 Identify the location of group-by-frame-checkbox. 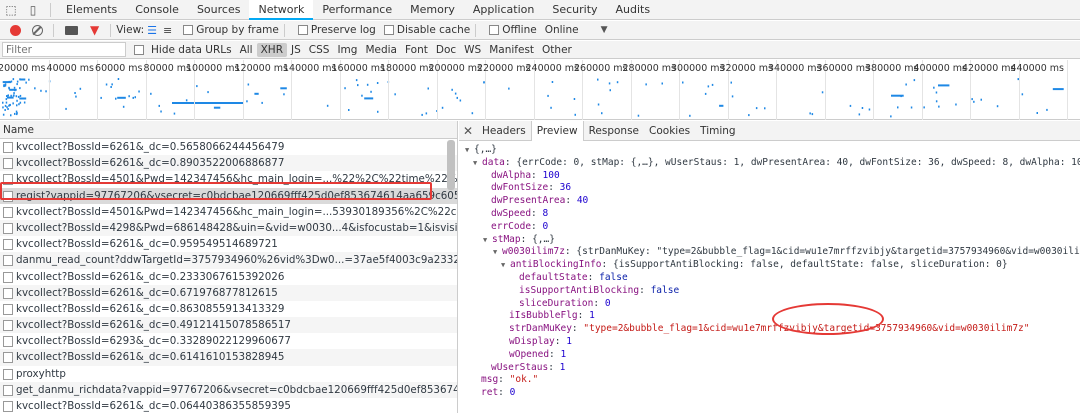
(188, 30).